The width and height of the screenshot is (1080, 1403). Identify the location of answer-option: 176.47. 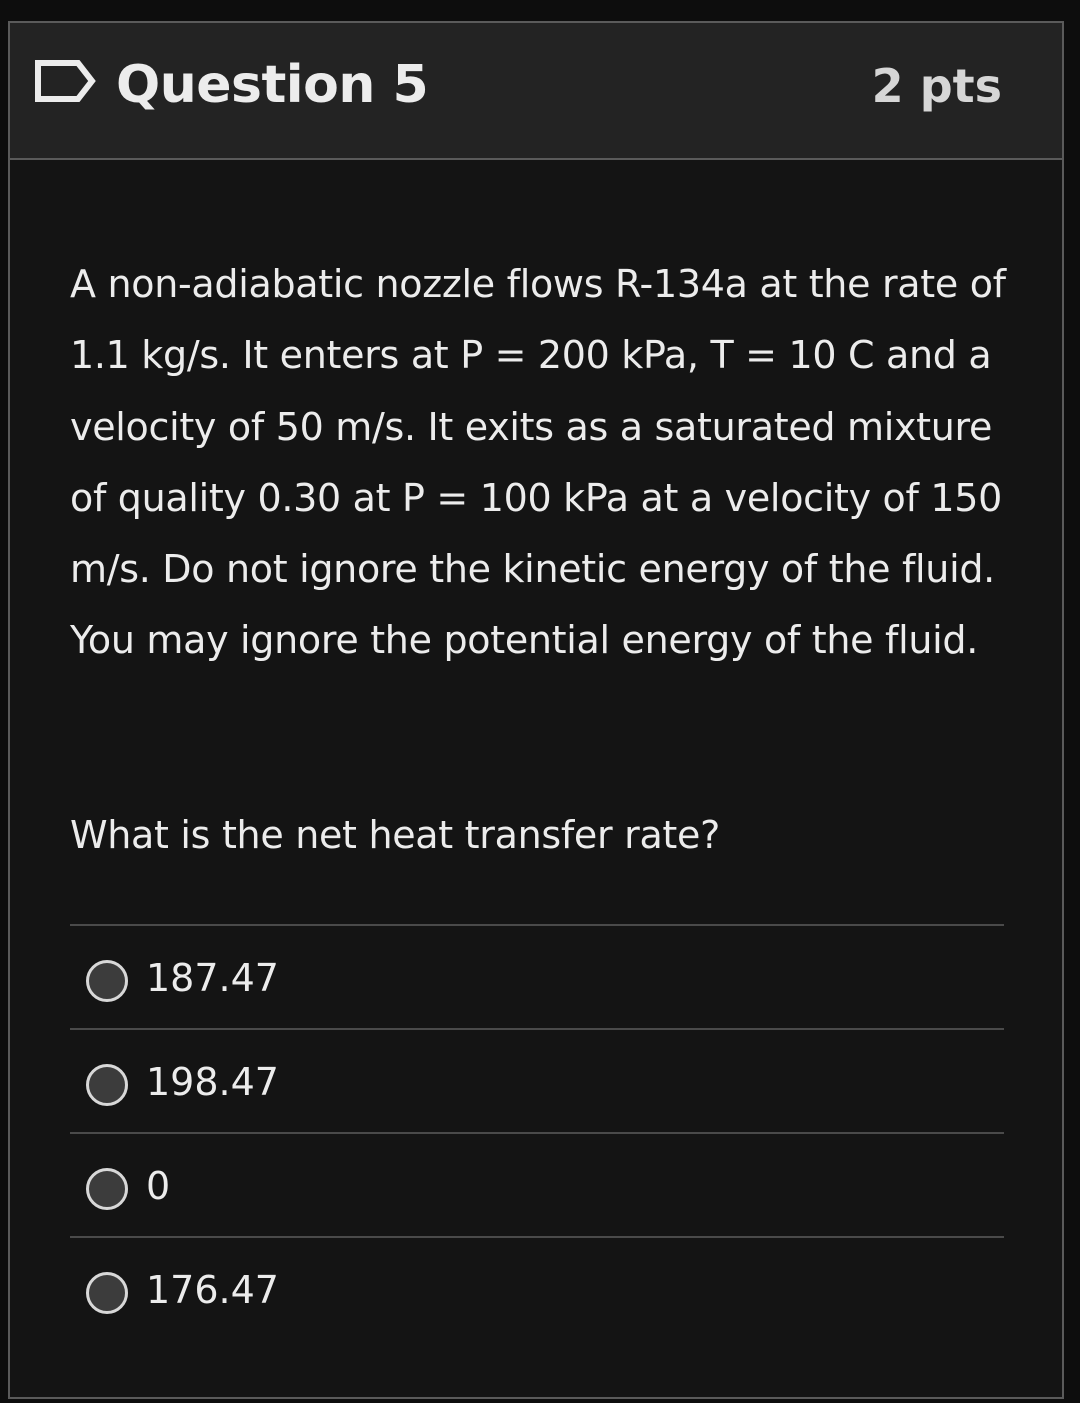
(537, 1289).